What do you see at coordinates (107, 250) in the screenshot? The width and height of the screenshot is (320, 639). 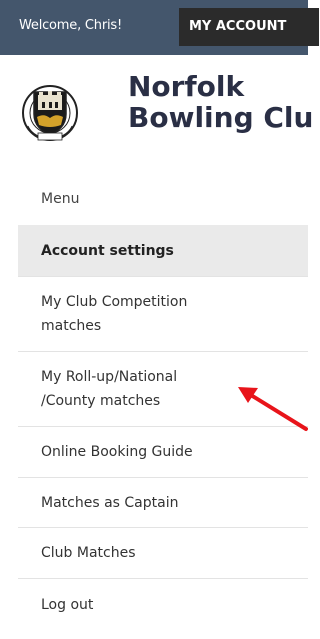 I see `menu-item-label: Account settings` at bounding box center [107, 250].